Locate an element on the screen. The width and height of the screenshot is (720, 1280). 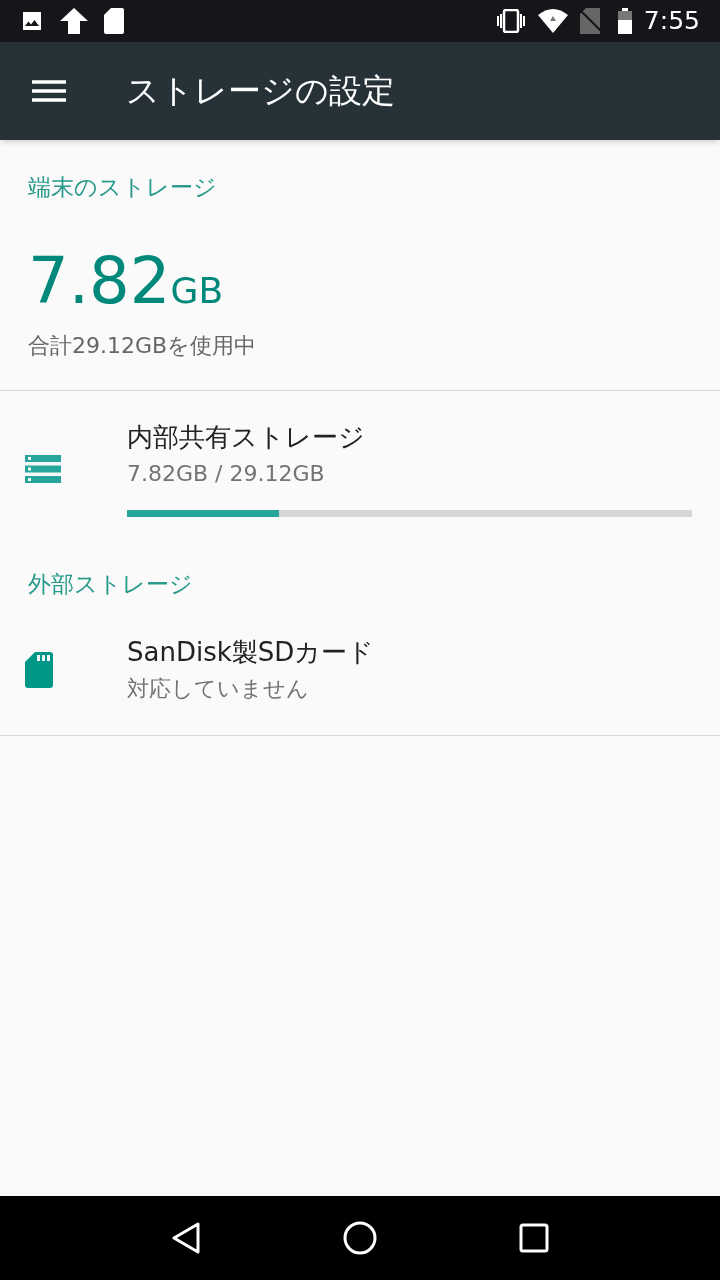
storage-title: 内部共有ストレージ is located at coordinates (246, 436).